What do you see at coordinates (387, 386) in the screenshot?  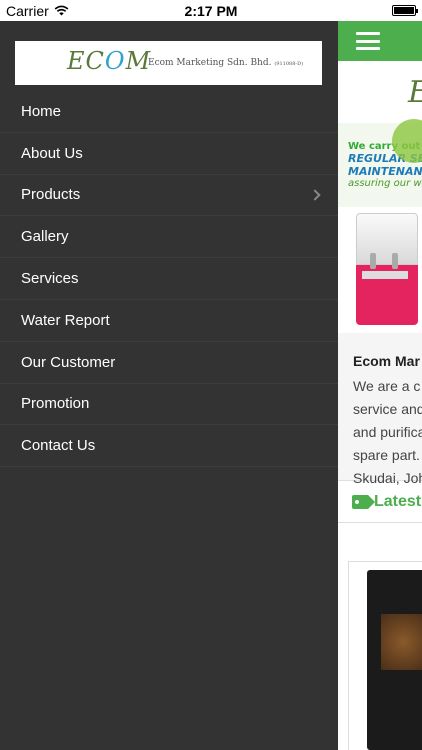 I see `about-line: We are a c` at bounding box center [387, 386].